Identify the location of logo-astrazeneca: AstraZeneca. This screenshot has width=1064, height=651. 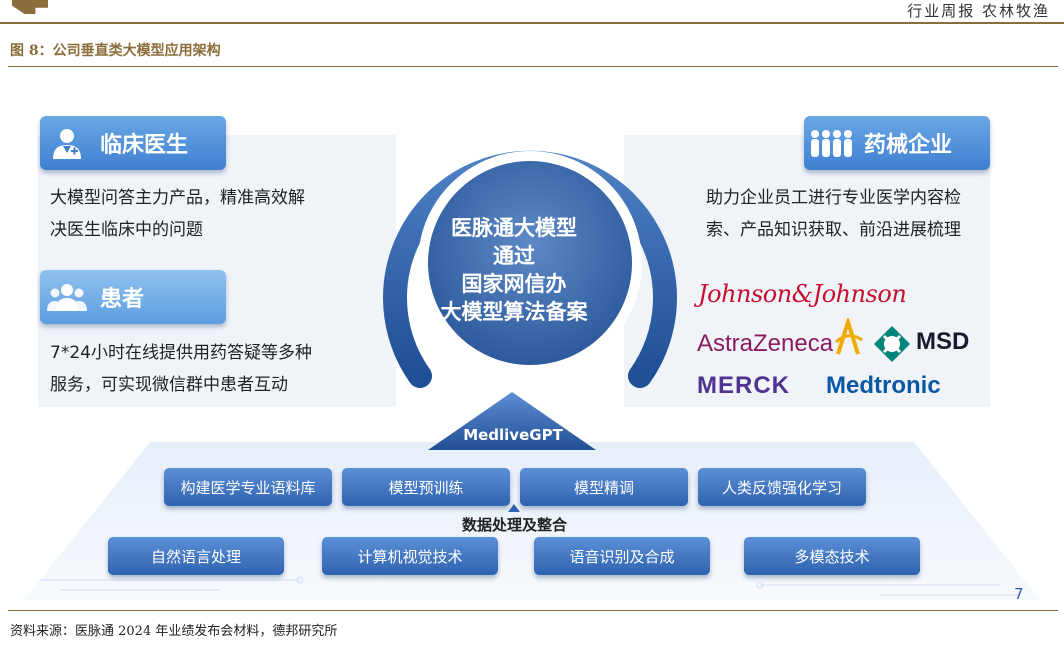
(765, 343).